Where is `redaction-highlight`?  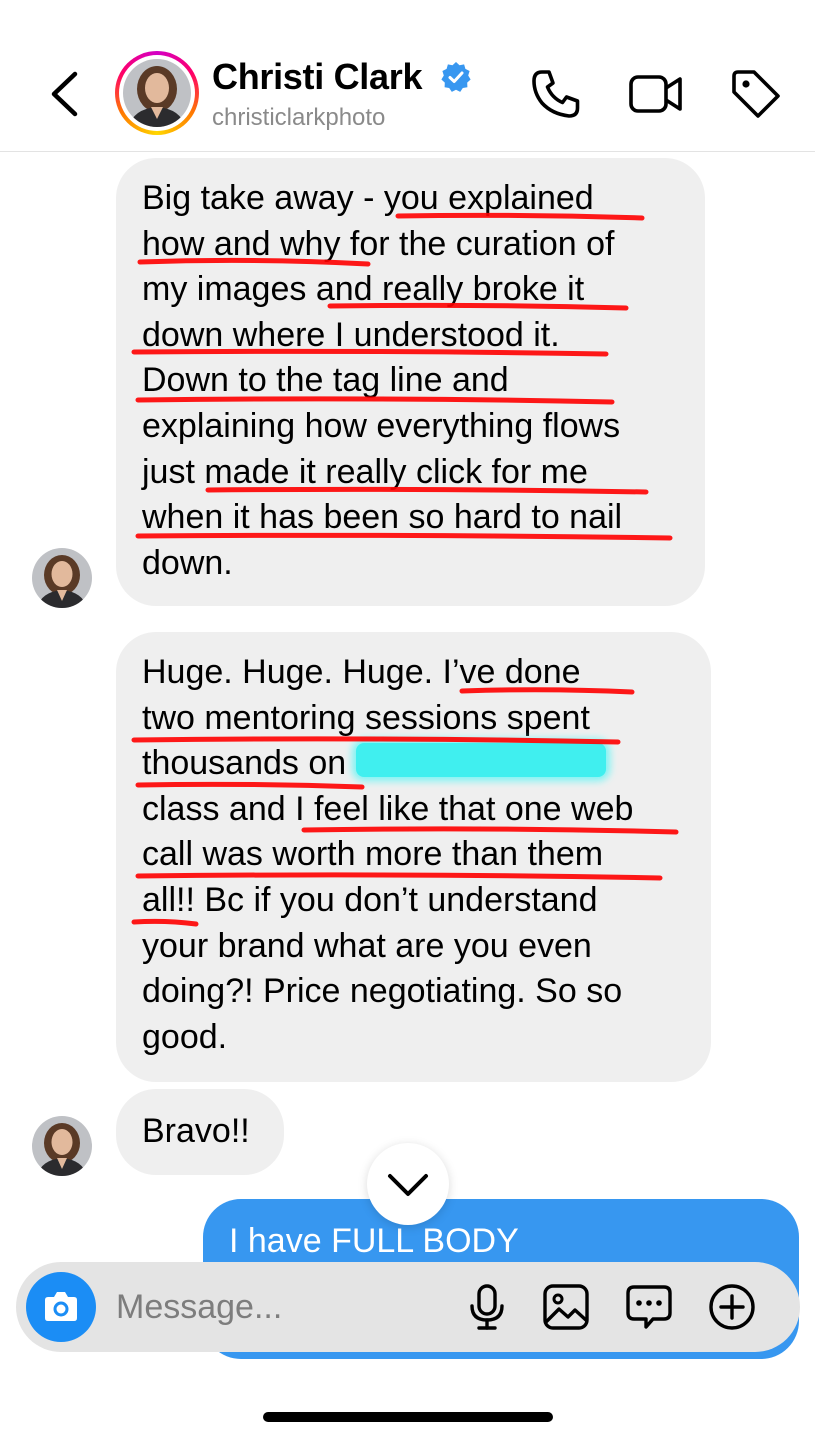 redaction-highlight is located at coordinates (480, 760).